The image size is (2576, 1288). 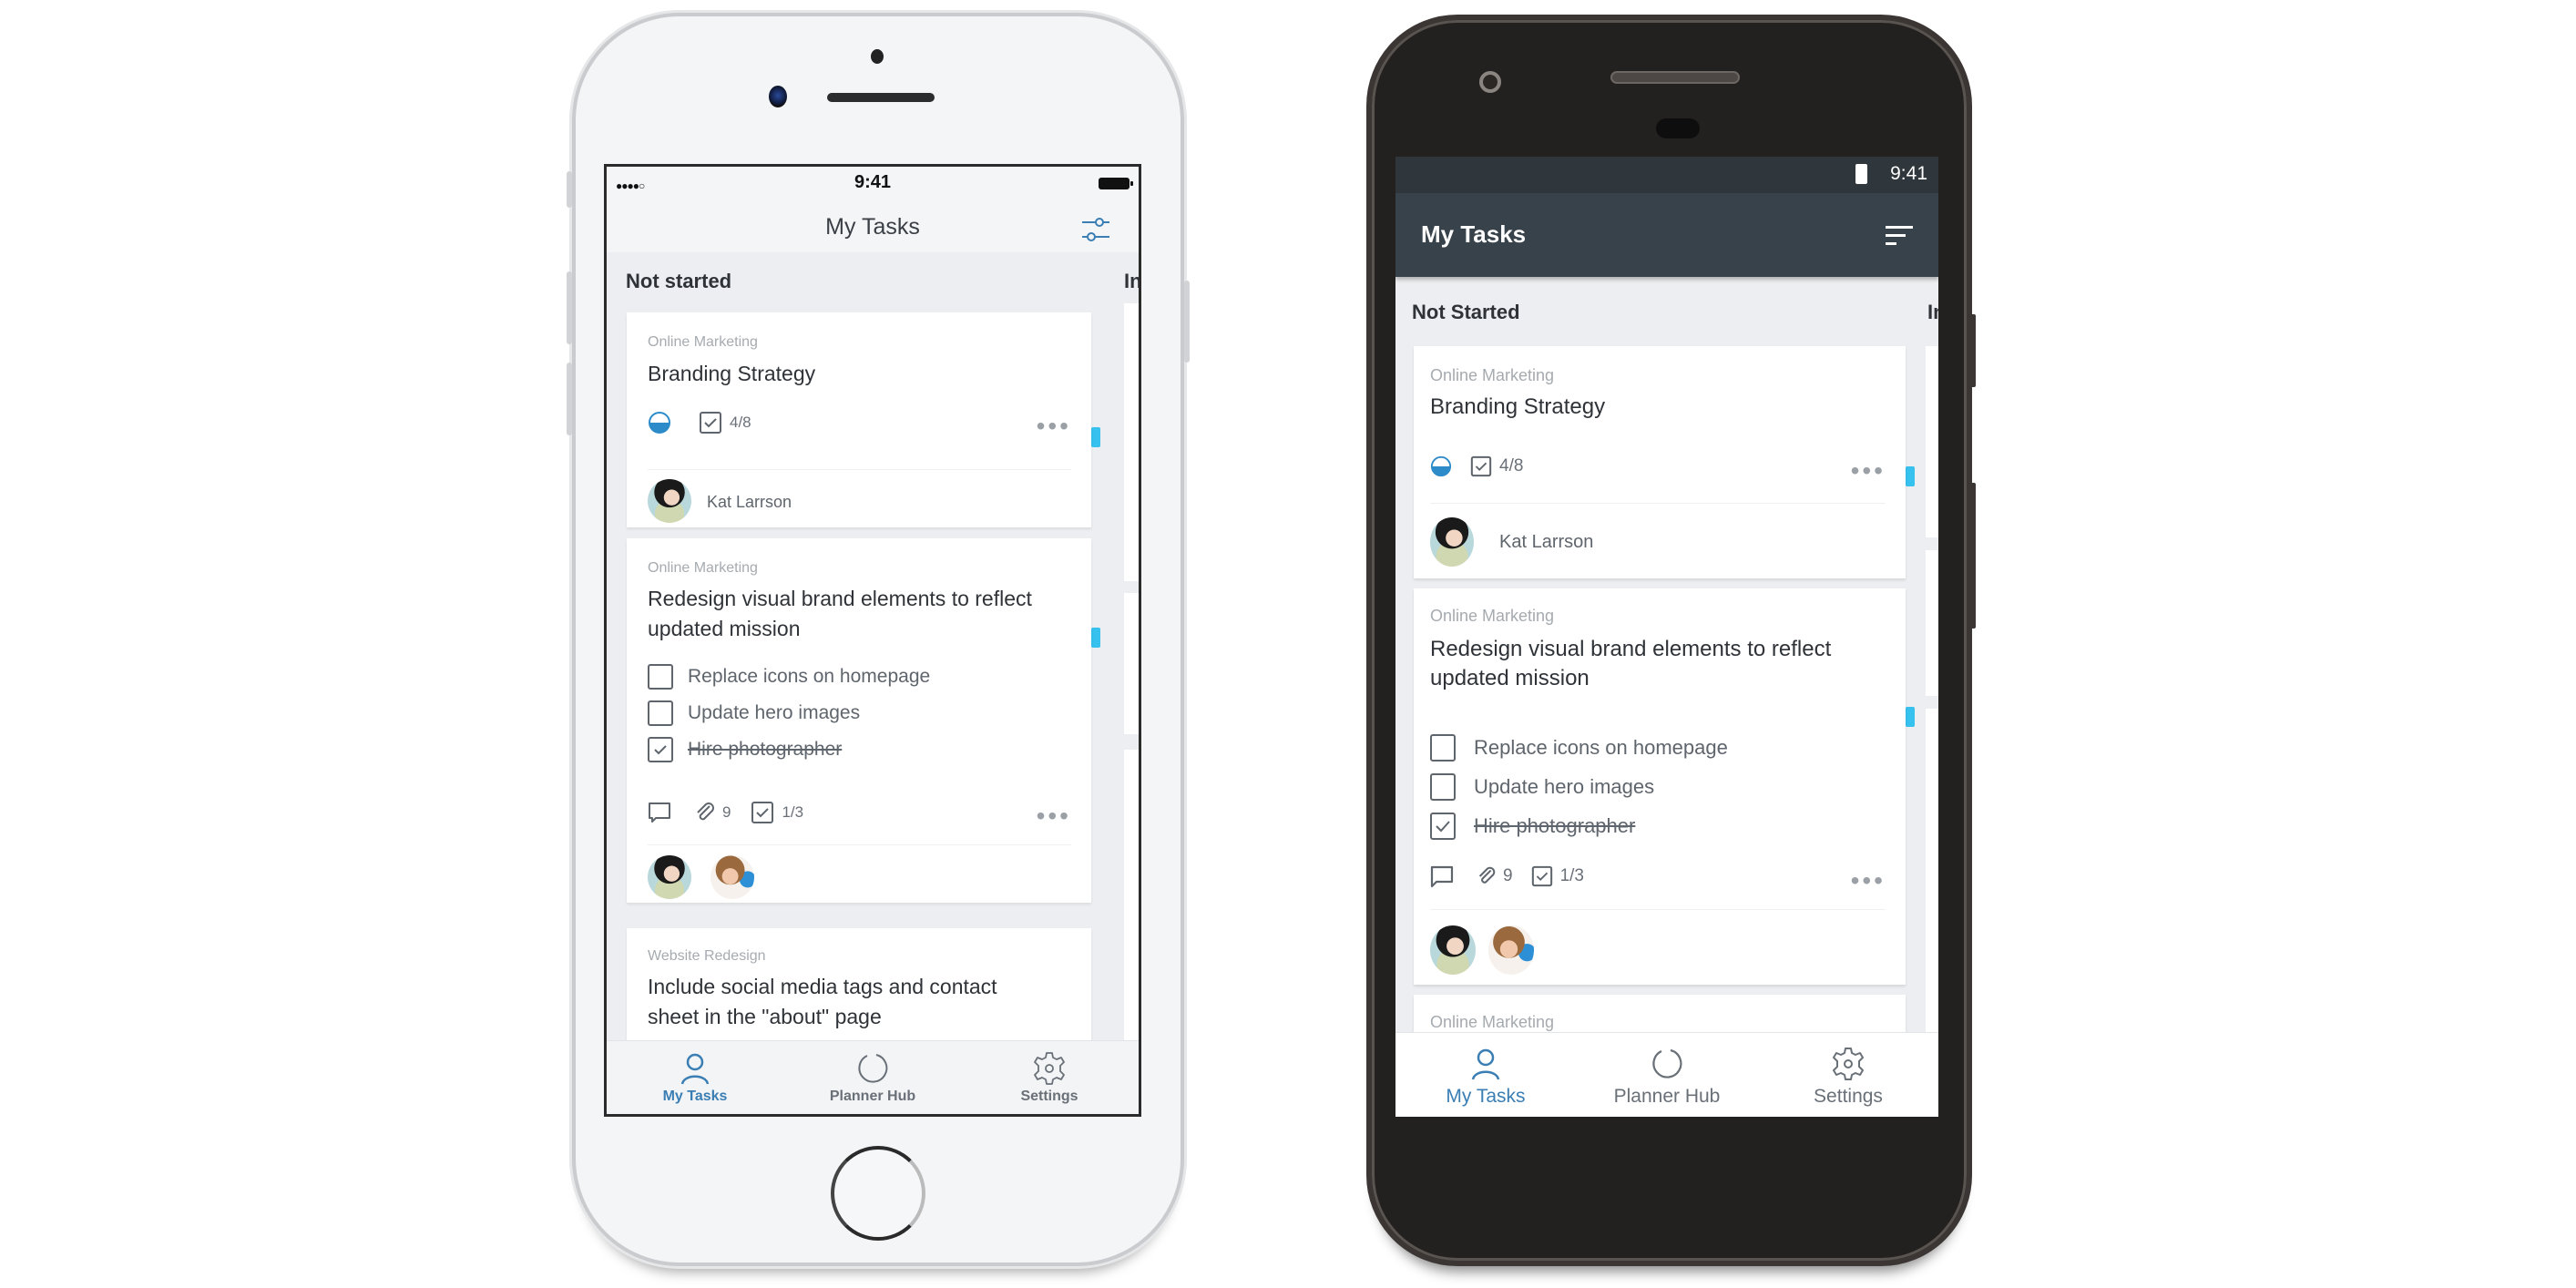 I want to click on checklist-item-label: Hire photographer, so click(x=1555, y=825).